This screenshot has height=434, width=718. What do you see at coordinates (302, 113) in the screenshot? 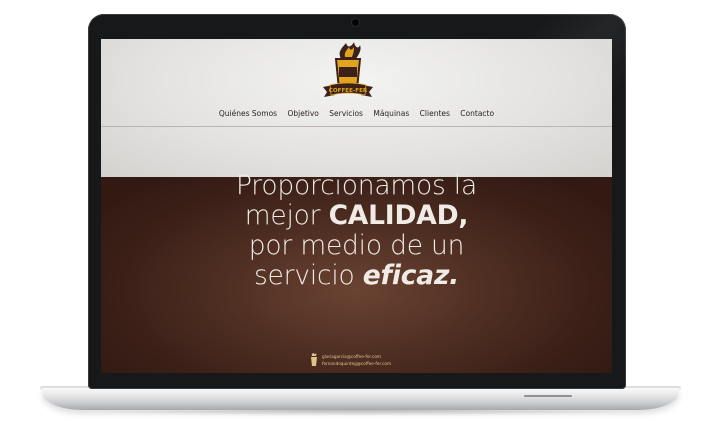
I see `nav-item-objetivo: Objetivo` at bounding box center [302, 113].